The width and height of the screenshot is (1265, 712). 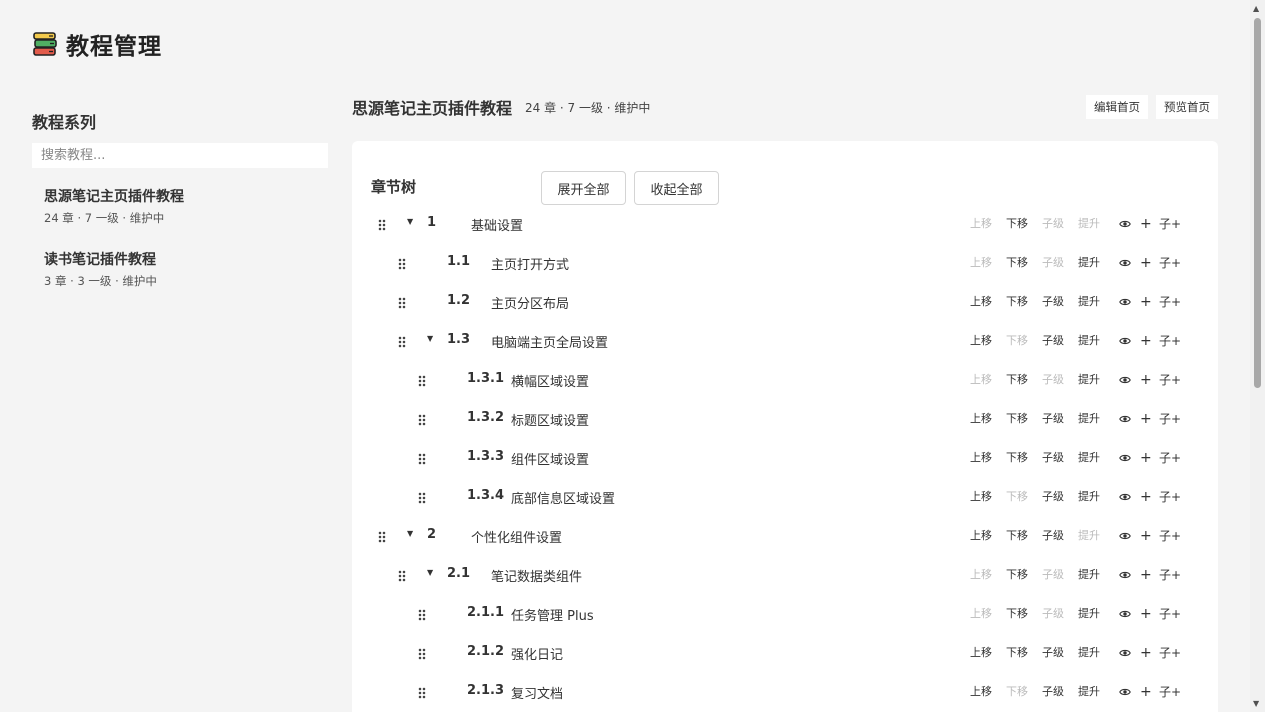 What do you see at coordinates (1256, 703) in the screenshot?
I see `scroll-down-icon: ▼` at bounding box center [1256, 703].